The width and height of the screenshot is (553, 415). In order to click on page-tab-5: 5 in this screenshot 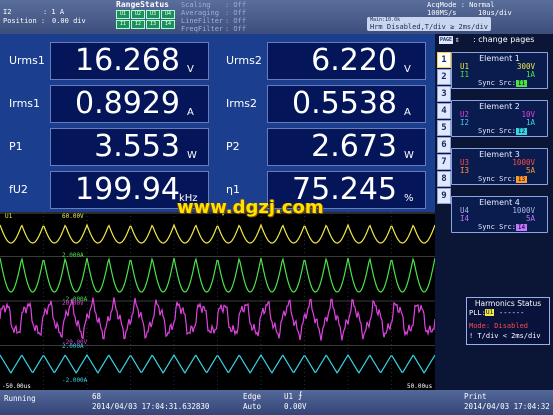, I will do `click(444, 128)`.